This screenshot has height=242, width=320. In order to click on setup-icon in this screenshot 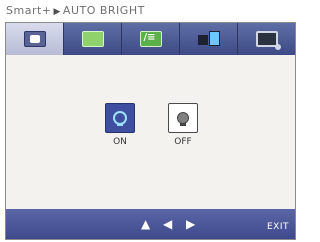, I will do `click(208, 39)`.